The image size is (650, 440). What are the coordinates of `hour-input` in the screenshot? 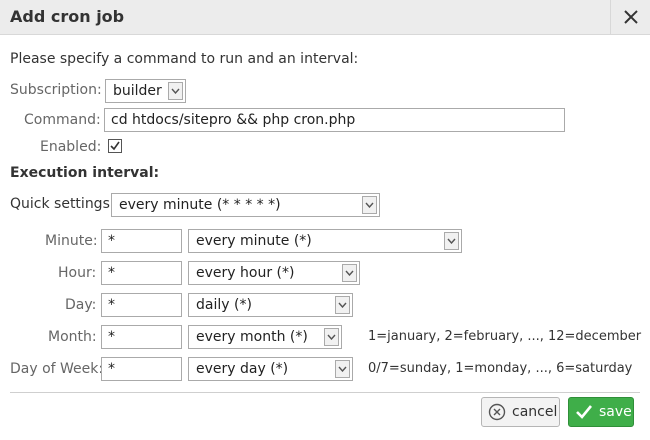 It's located at (141, 273).